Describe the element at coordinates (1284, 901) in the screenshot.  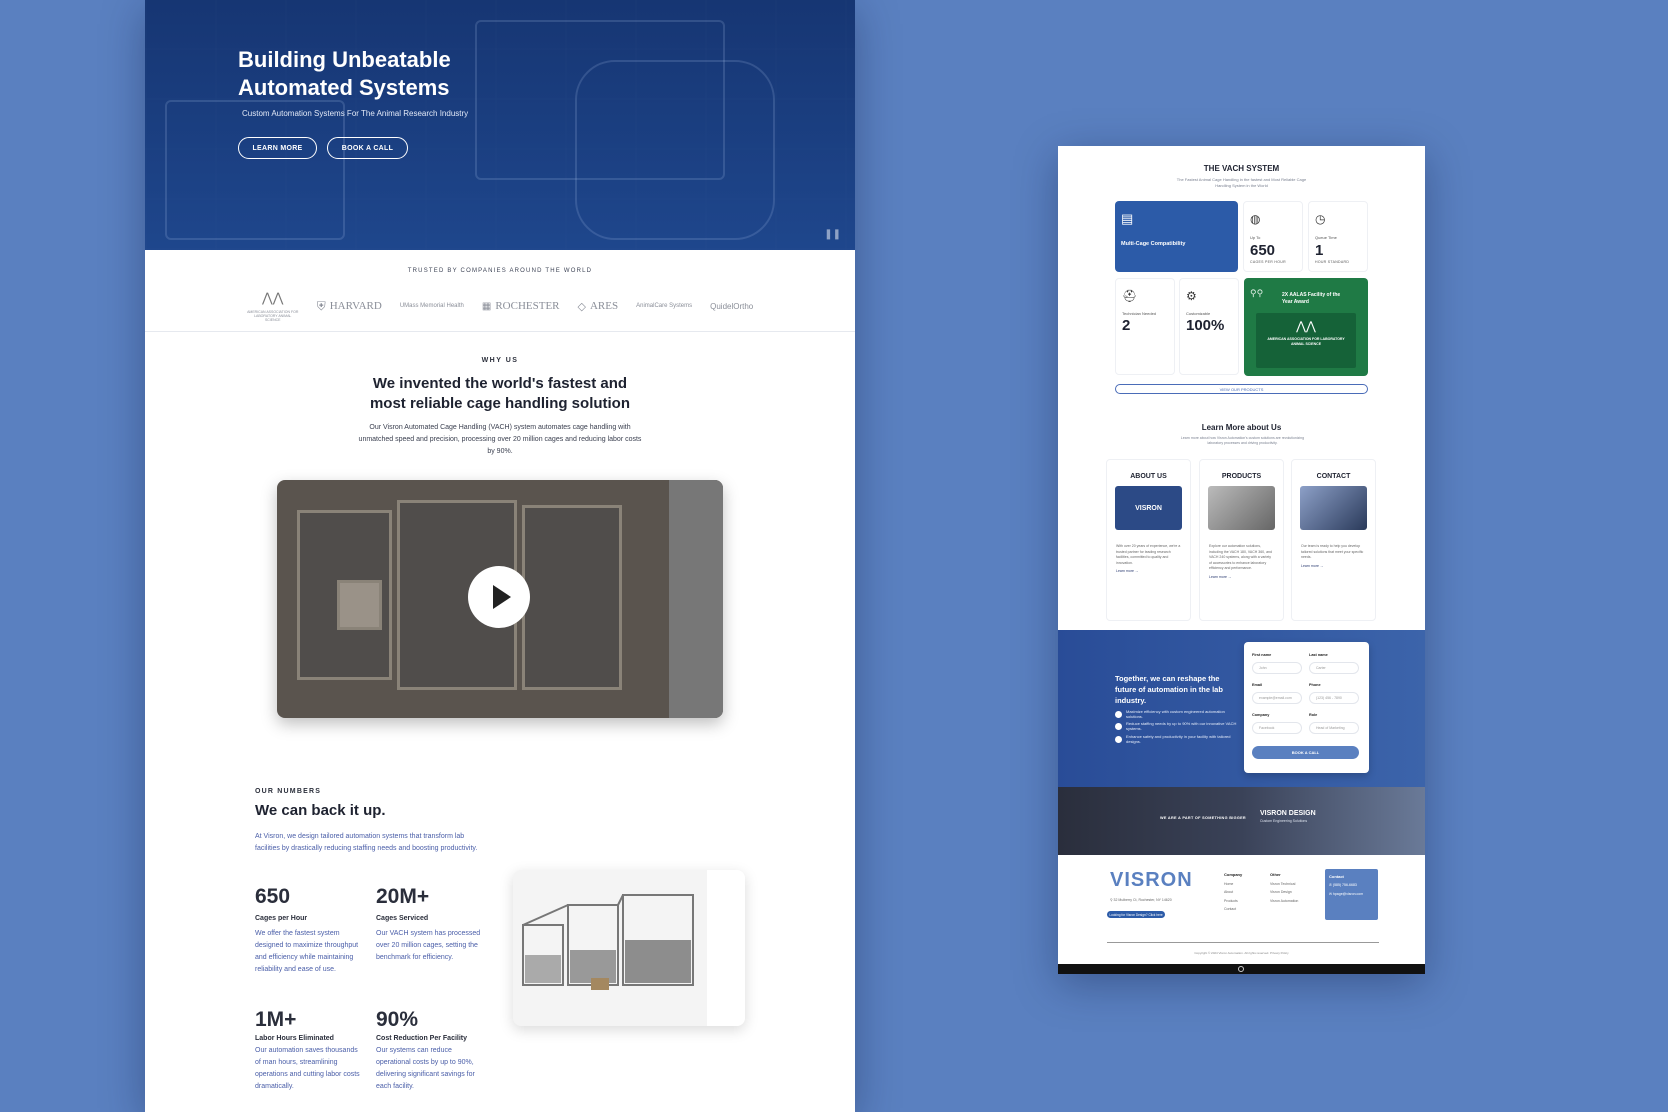
I see `footer-link-visron-automation: Visron Automation` at that location.